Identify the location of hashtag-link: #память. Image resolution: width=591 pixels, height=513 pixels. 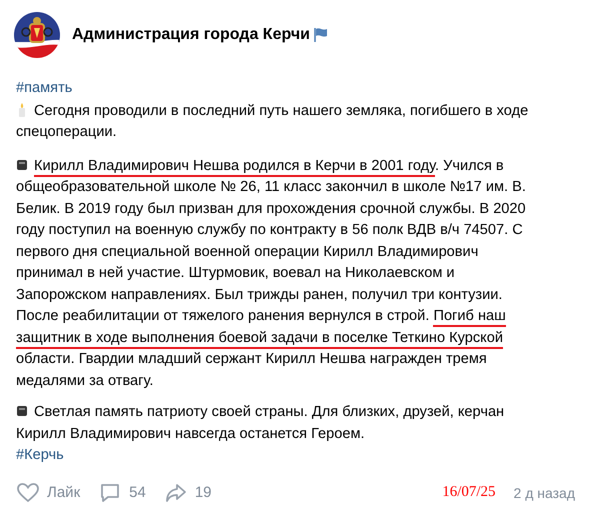
(44, 88).